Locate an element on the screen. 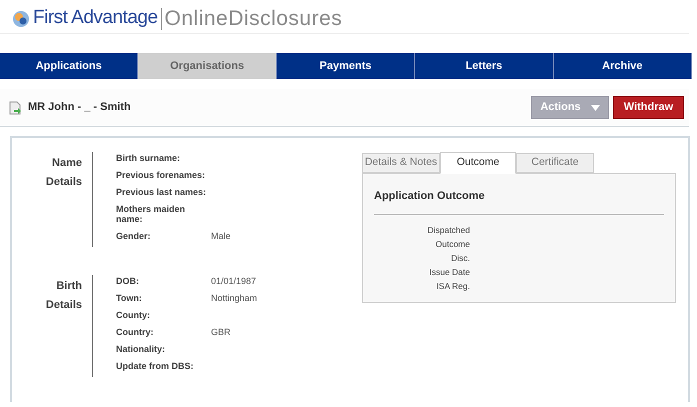  field-value: Male is located at coordinates (221, 235).